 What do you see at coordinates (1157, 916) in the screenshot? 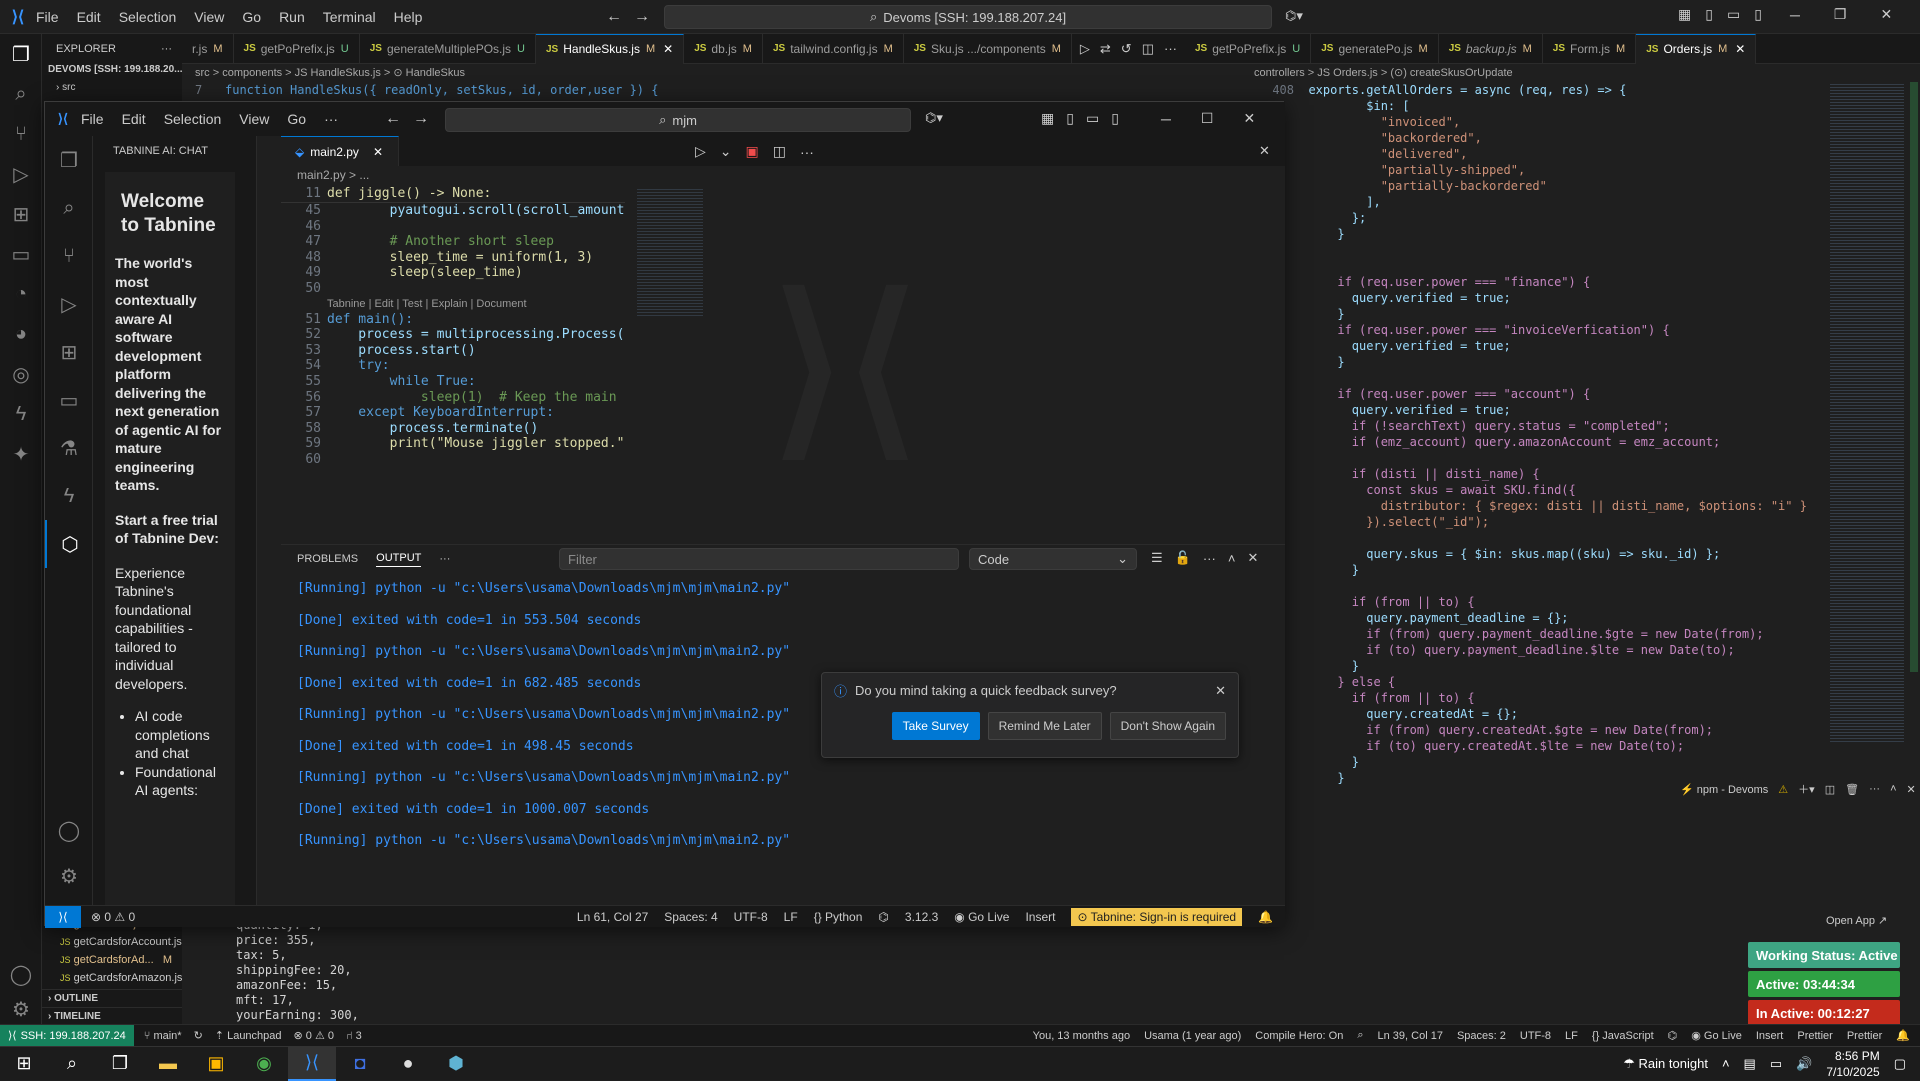
I see `tabnine-status: ⊙ Tabnine: Sign-in is required` at bounding box center [1157, 916].